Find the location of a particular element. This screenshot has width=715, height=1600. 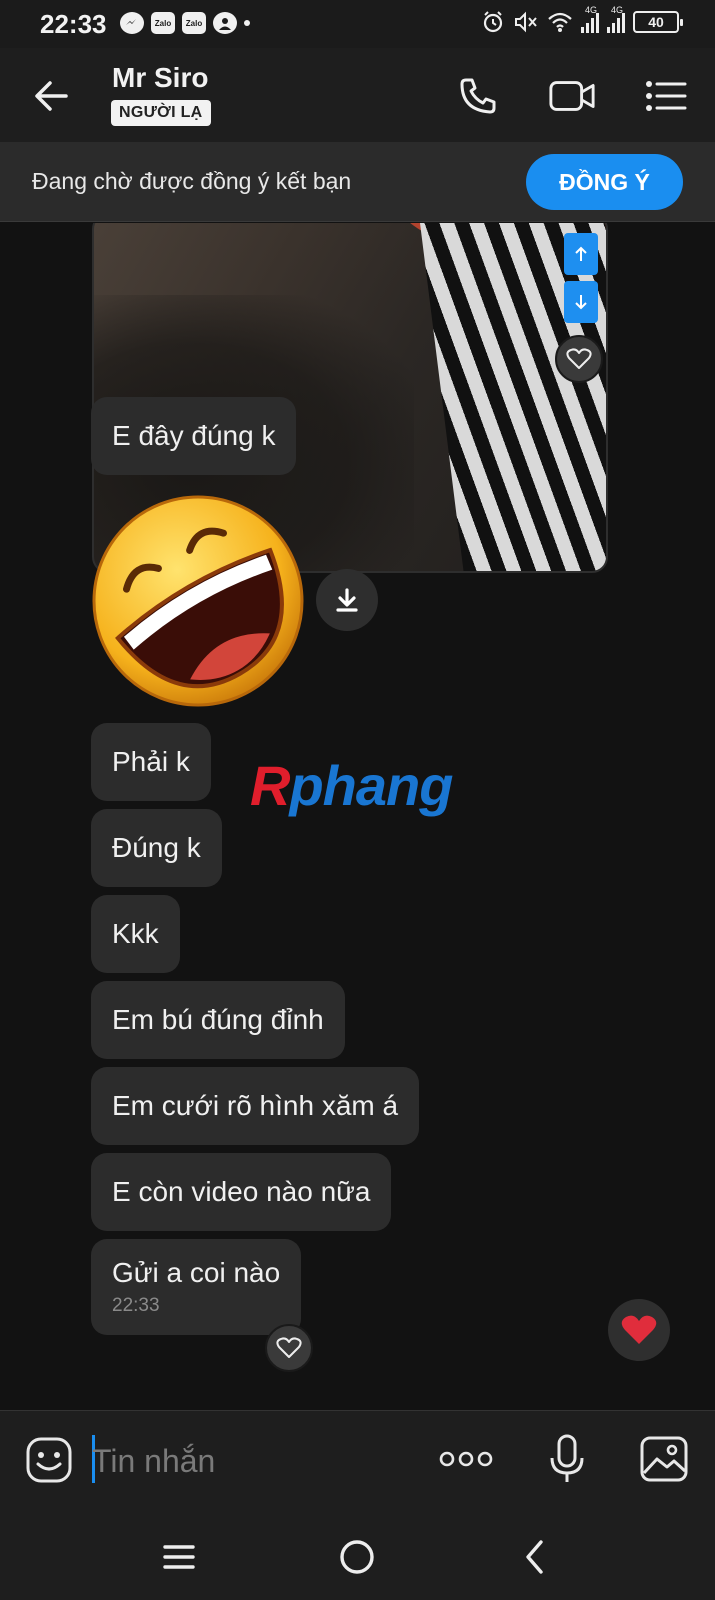

message-input is located at coordinates (252, 1461).